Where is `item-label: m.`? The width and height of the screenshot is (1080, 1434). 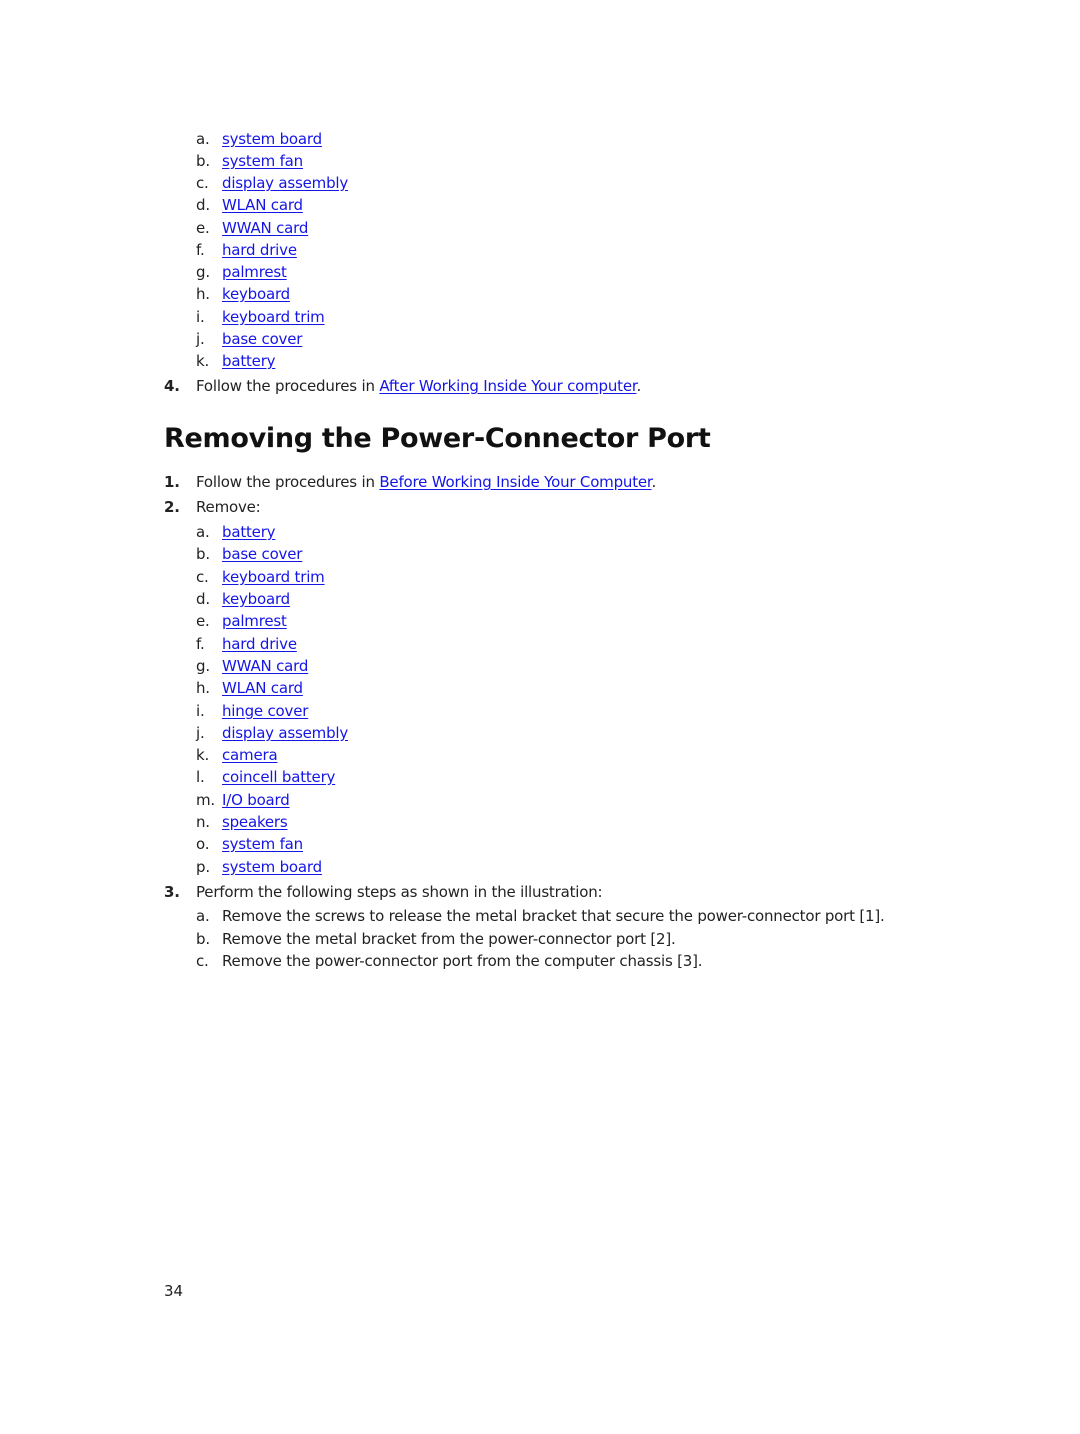 item-label: m. is located at coordinates (205, 800).